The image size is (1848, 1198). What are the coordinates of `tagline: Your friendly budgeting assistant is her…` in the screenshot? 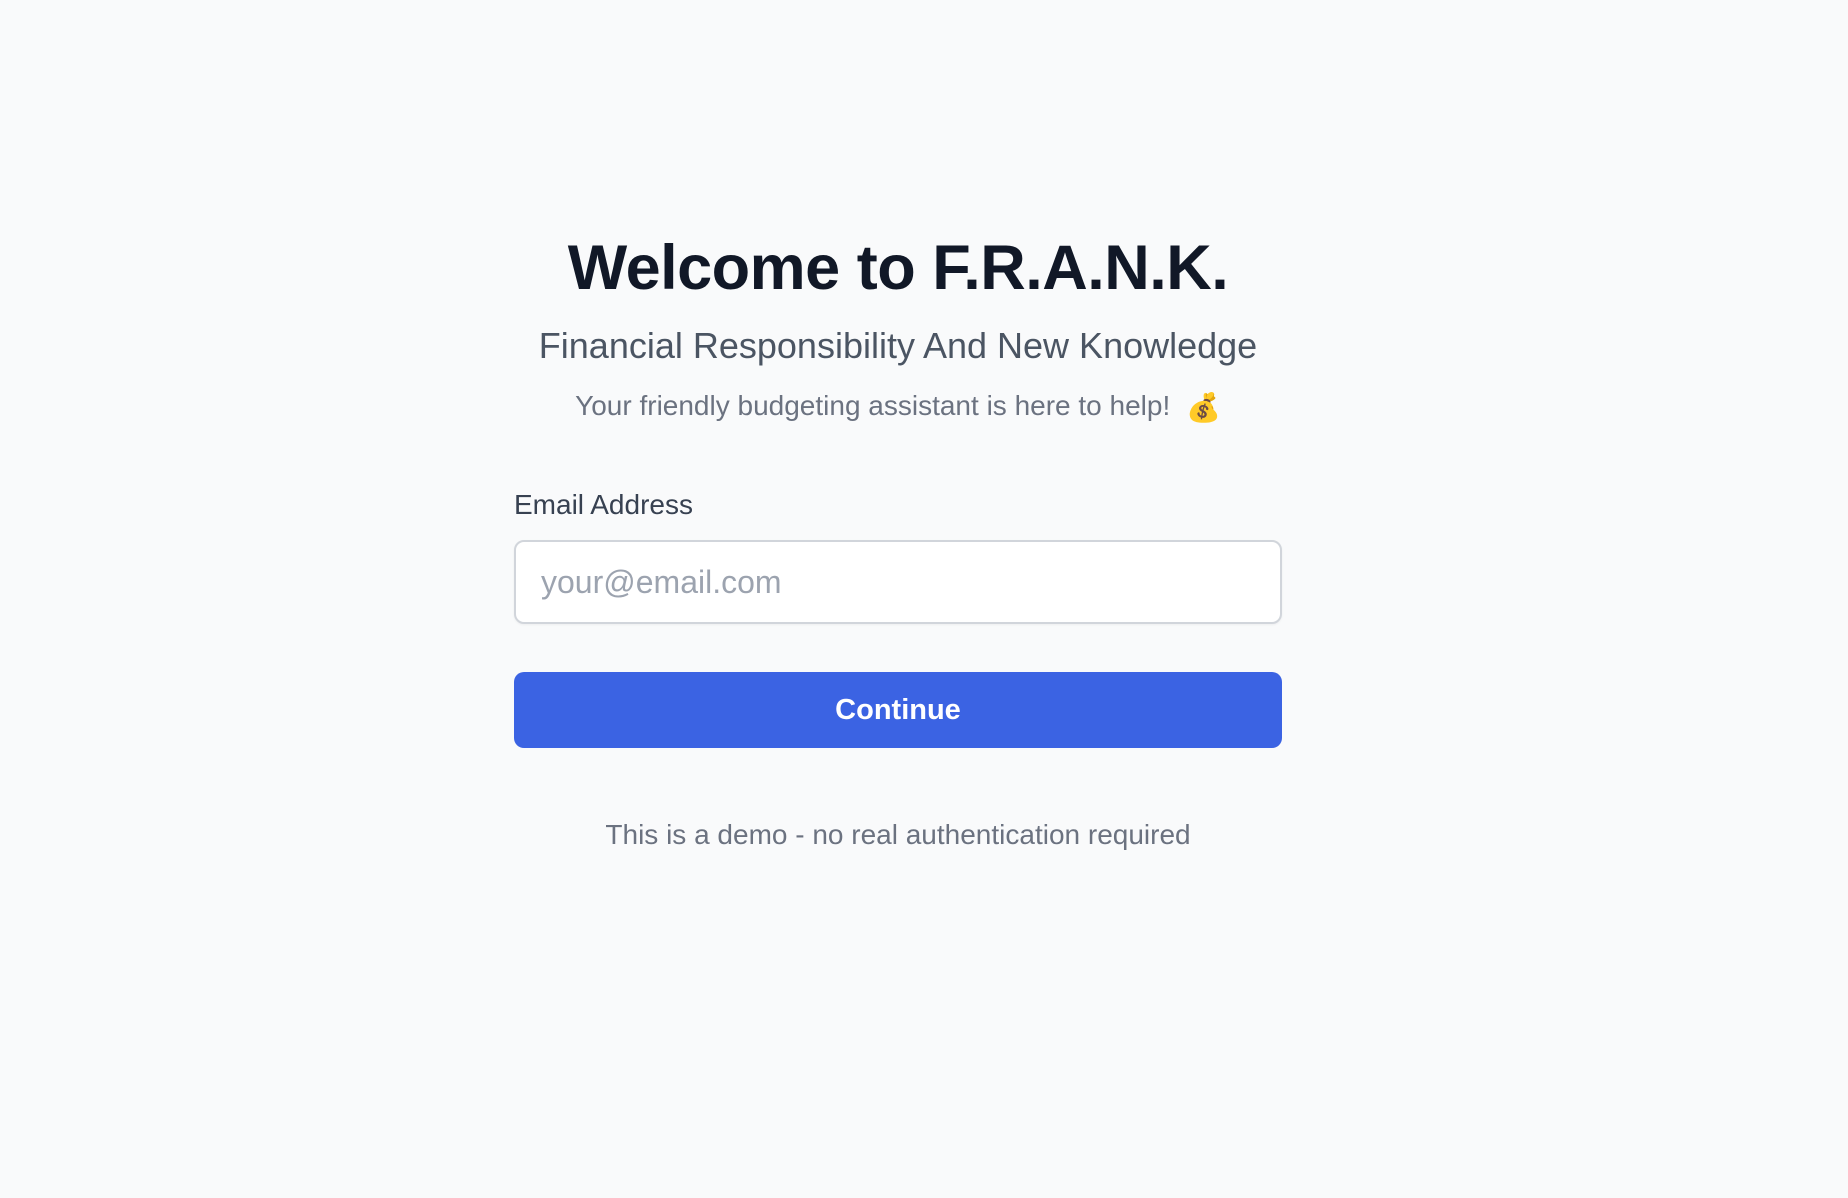 It's located at (898, 407).